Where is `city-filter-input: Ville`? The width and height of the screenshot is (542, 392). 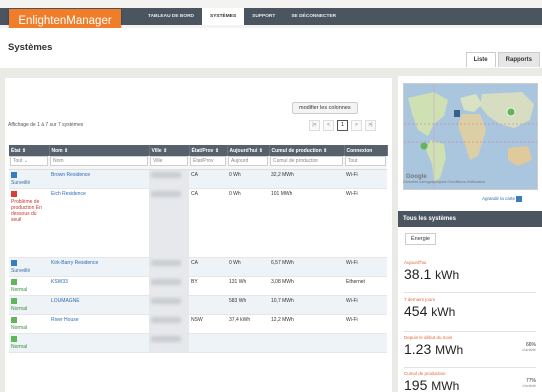 city-filter-input: Ville is located at coordinates (169, 161).